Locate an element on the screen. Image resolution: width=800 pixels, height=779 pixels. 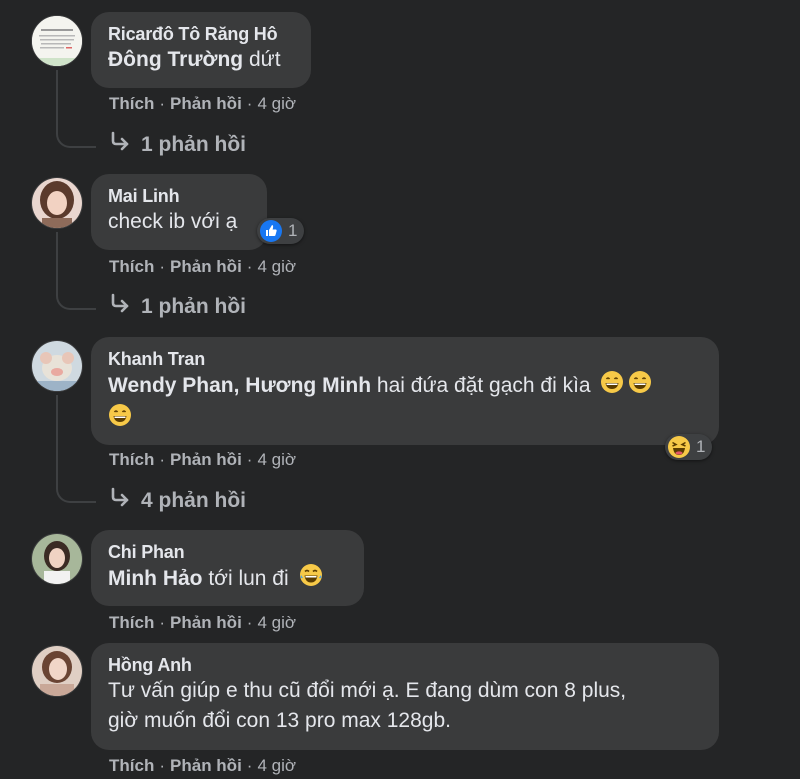
reply-count-label: 4 phản hồi is located at coordinates (193, 500).